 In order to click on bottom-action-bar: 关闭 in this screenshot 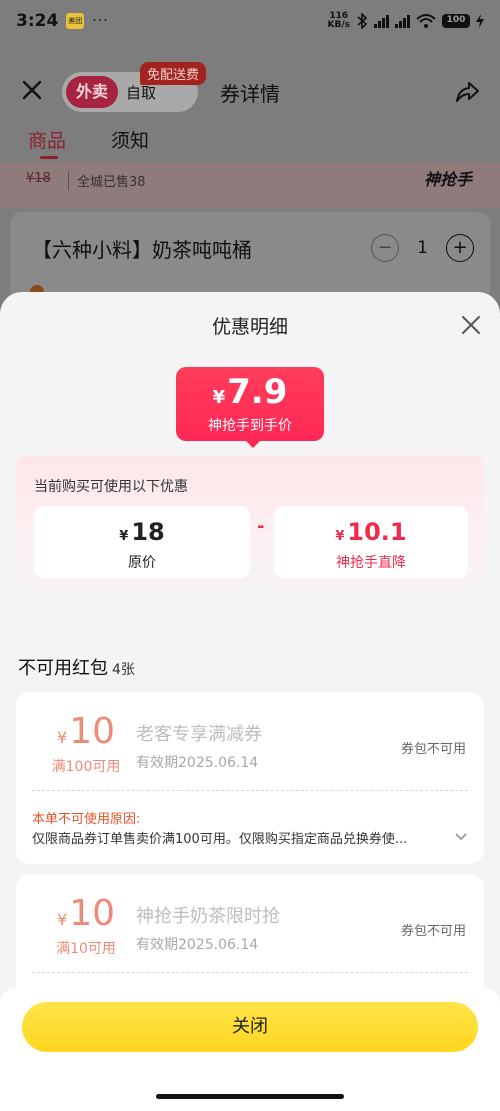, I will do `click(250, 1049)`.